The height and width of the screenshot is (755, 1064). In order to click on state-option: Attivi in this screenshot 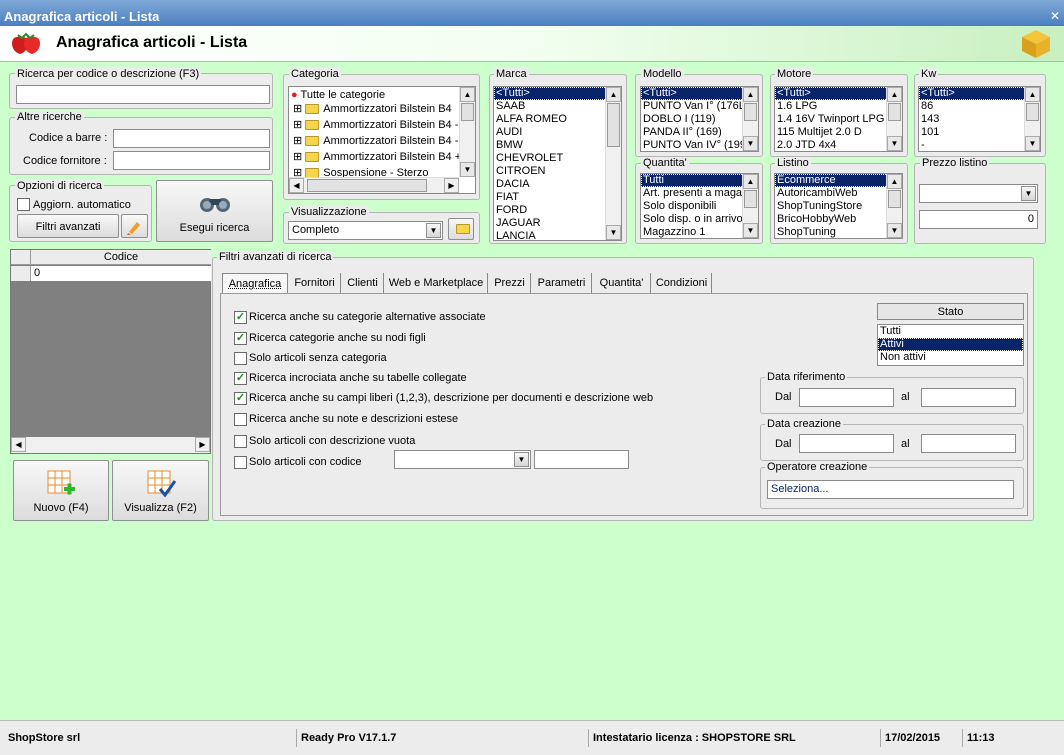, I will do `click(950, 344)`.